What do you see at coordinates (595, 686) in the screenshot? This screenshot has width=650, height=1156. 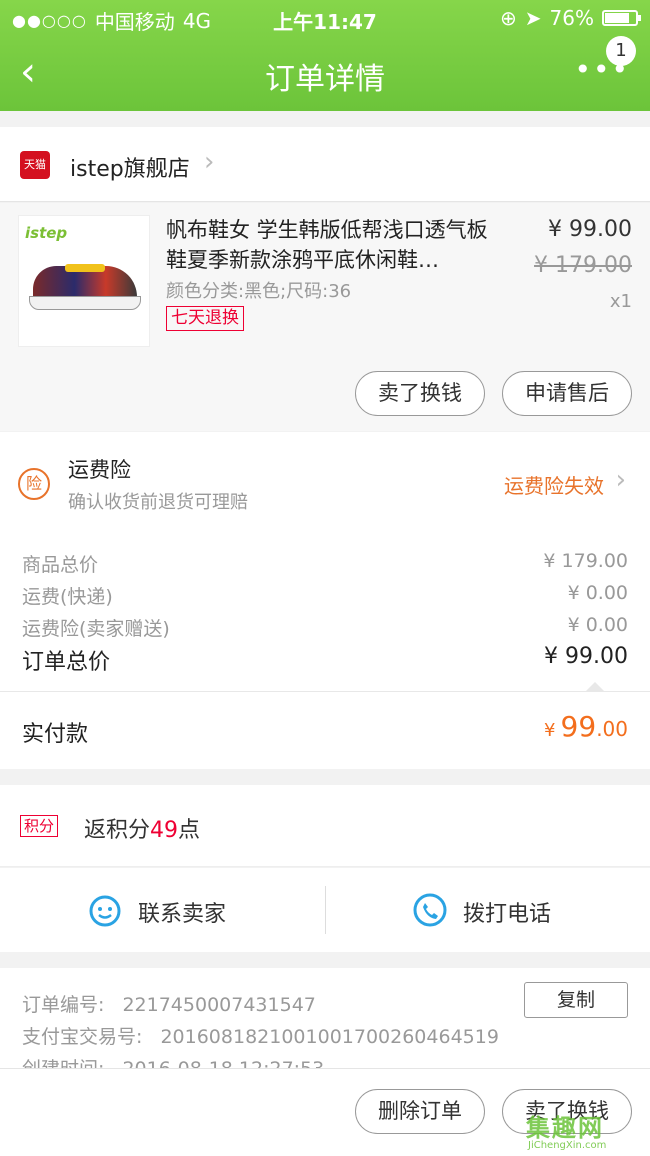 I see `caret-pointer` at bounding box center [595, 686].